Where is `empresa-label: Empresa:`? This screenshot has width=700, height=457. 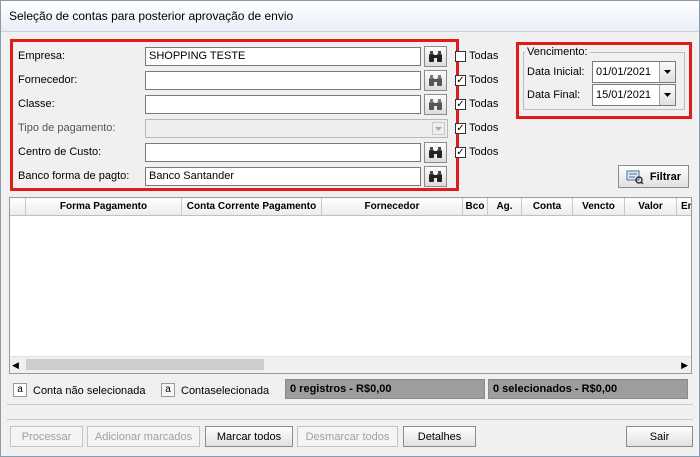
empresa-label: Empresa: is located at coordinates (42, 56).